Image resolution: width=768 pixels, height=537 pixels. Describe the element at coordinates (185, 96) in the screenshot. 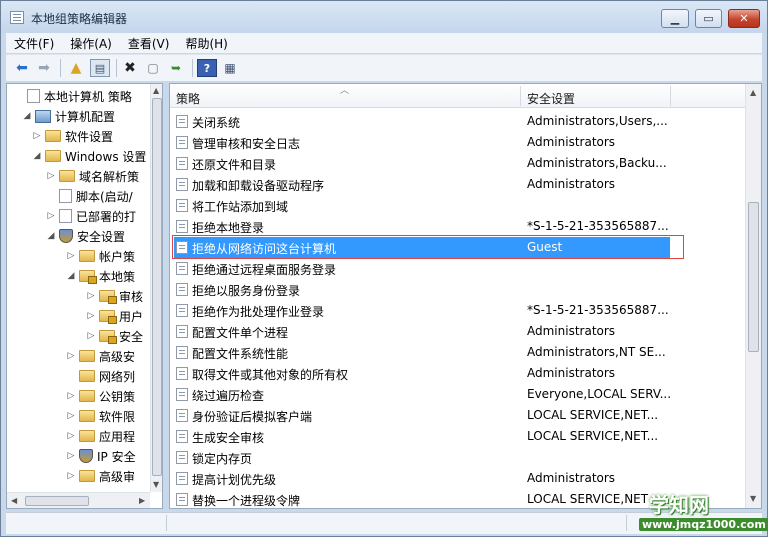

I see `column-header-policy: 策略` at that location.